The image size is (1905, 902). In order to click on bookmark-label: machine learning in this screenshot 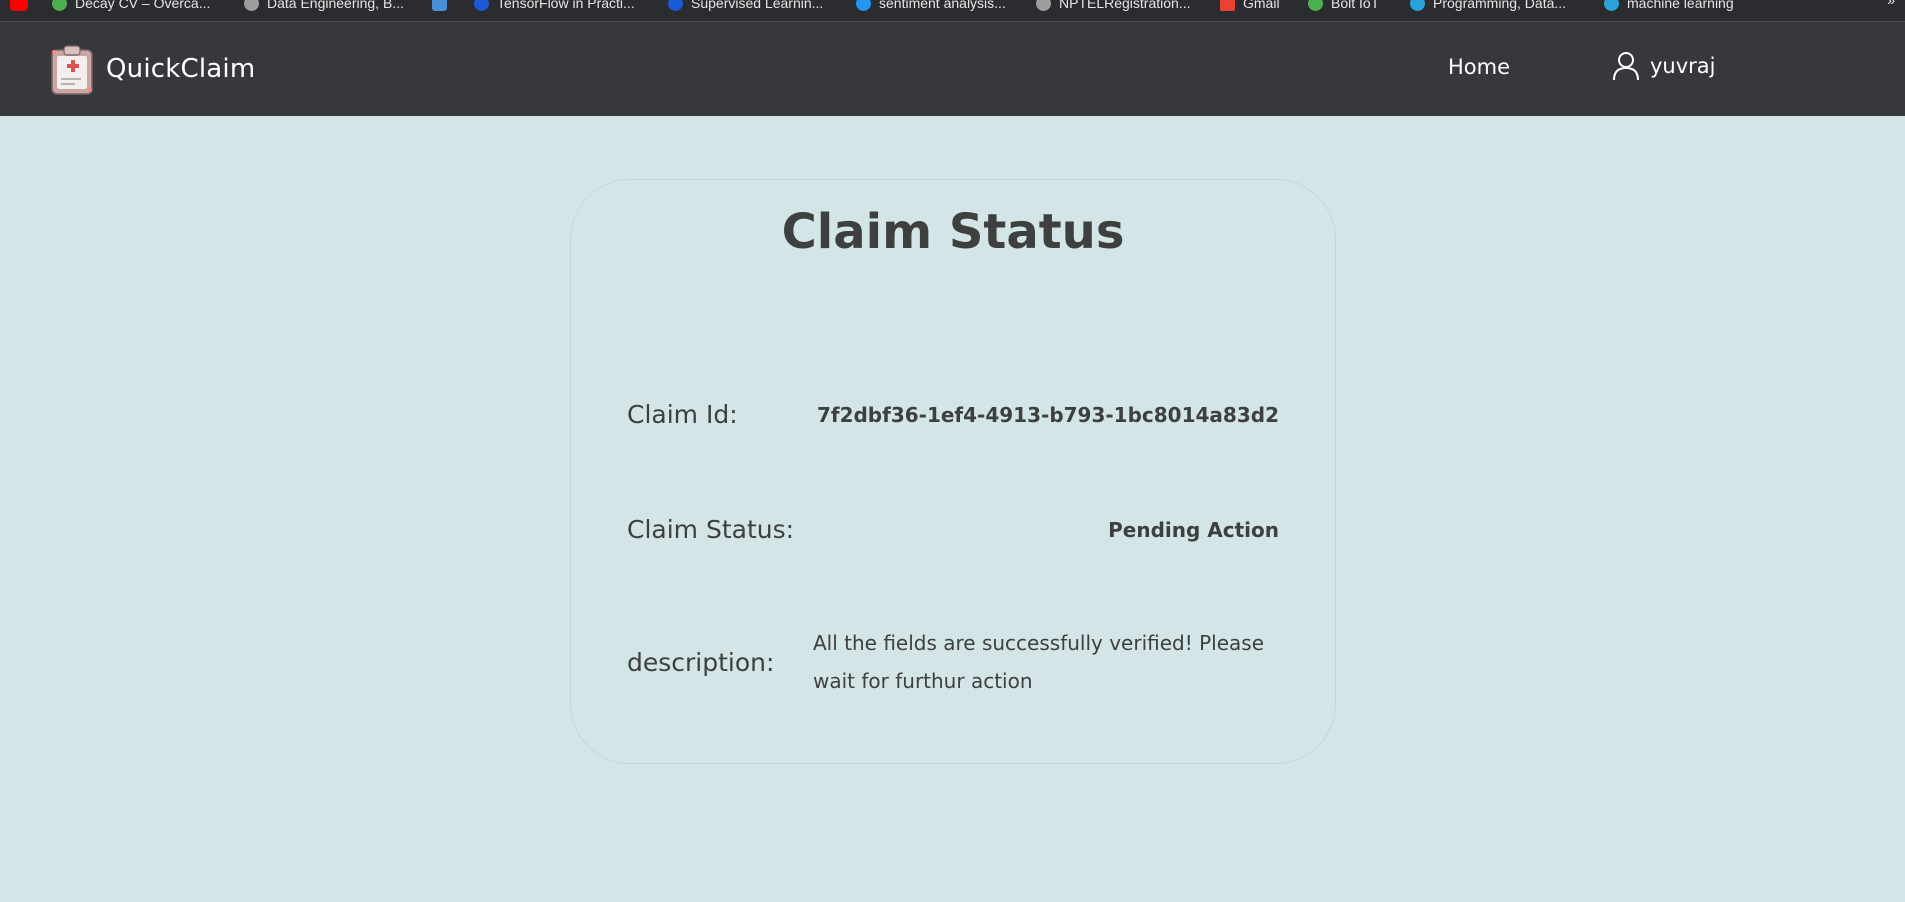, I will do `click(1680, 5)`.